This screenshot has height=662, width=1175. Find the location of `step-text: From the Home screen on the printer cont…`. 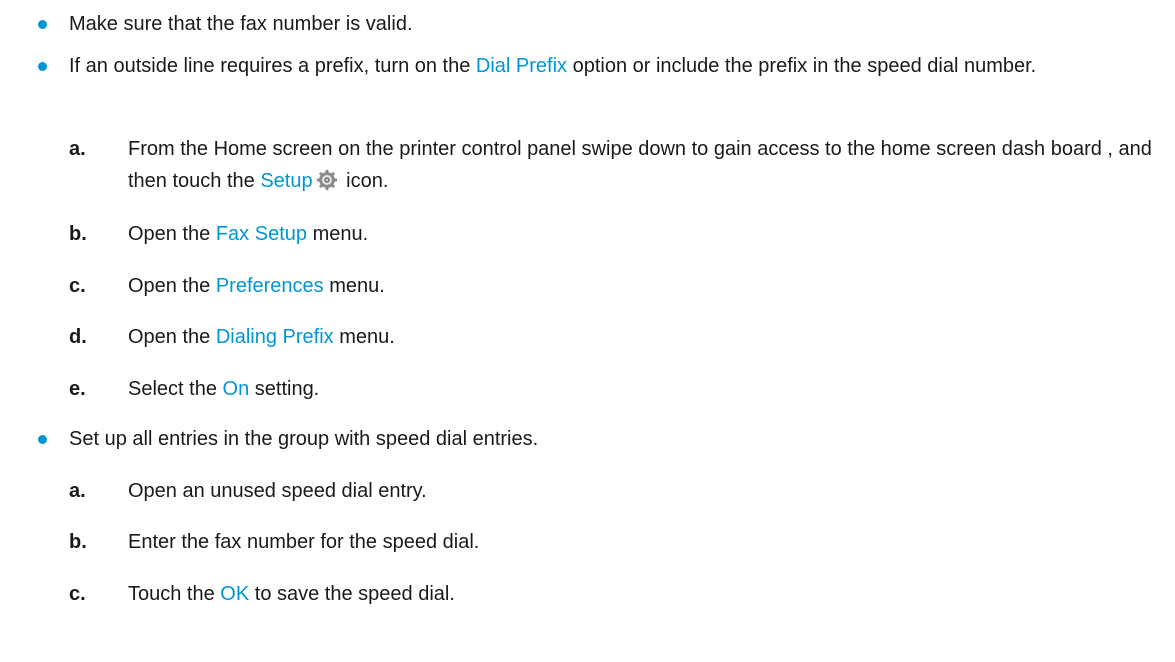

step-text: From the Home screen on the printer cont… is located at coordinates (646, 167).